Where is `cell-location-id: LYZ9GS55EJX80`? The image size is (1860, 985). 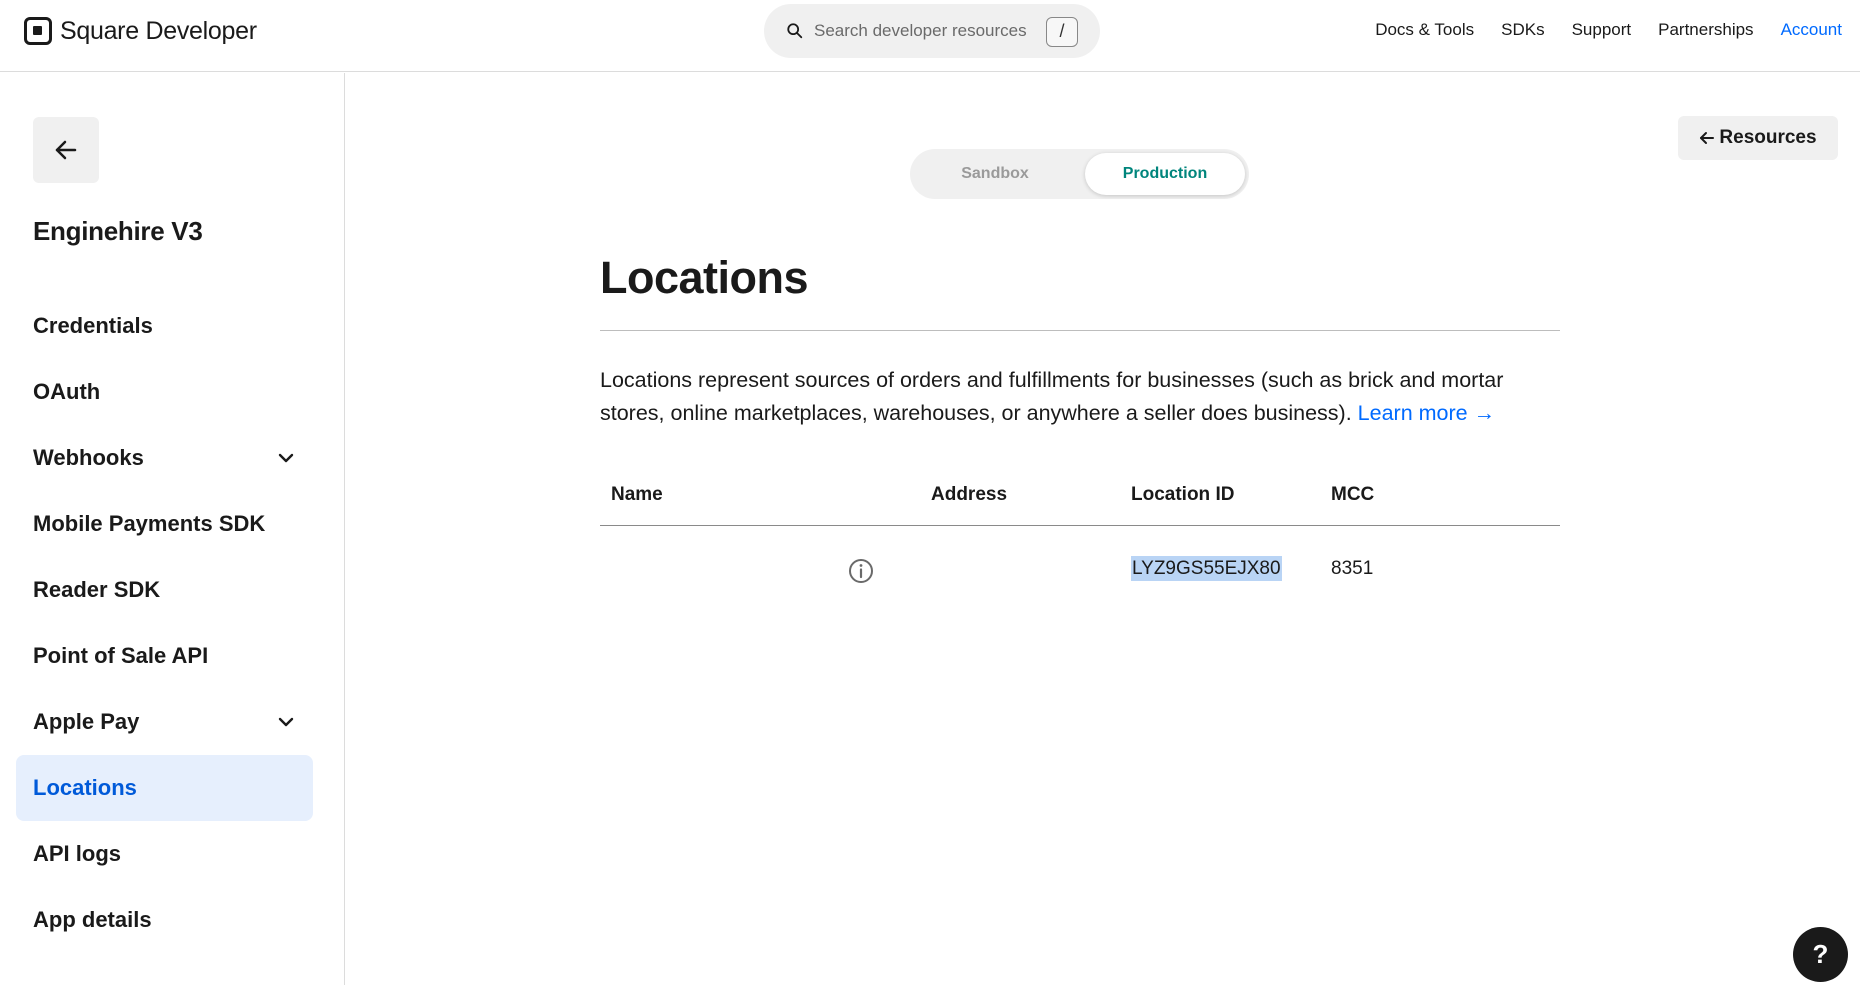
cell-location-id: LYZ9GS55EJX80 is located at coordinates (1206, 568).